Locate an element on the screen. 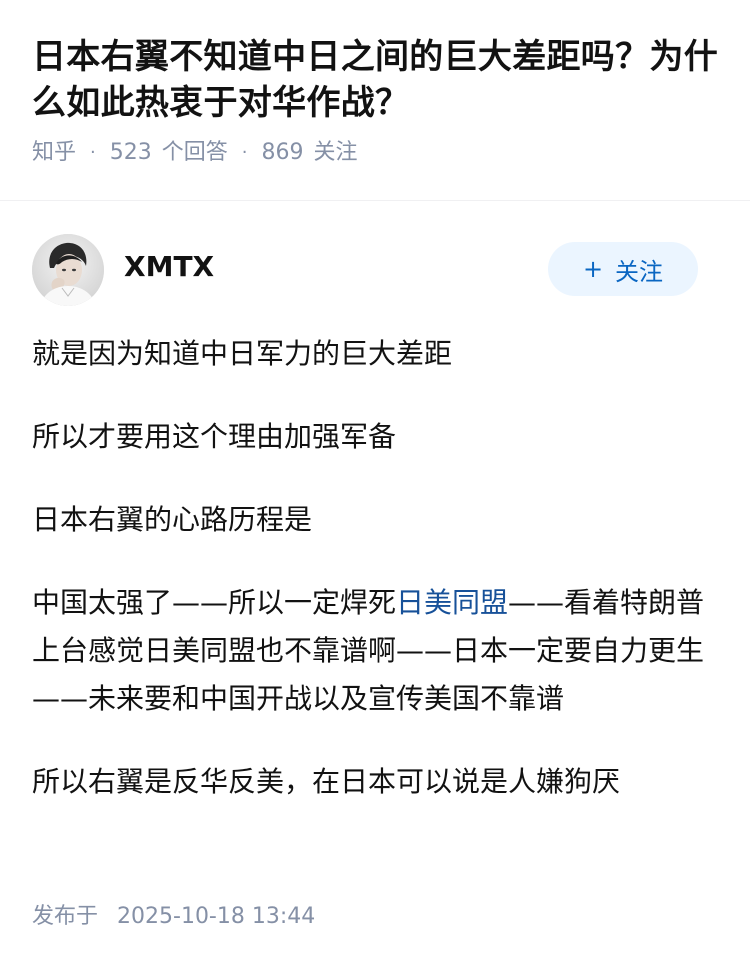  answer-count: 523 is located at coordinates (130, 152).